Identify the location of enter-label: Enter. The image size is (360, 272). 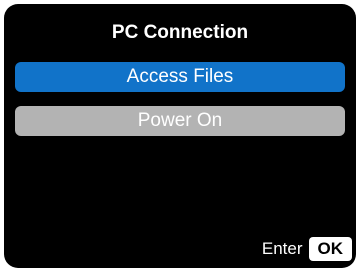
(282, 248).